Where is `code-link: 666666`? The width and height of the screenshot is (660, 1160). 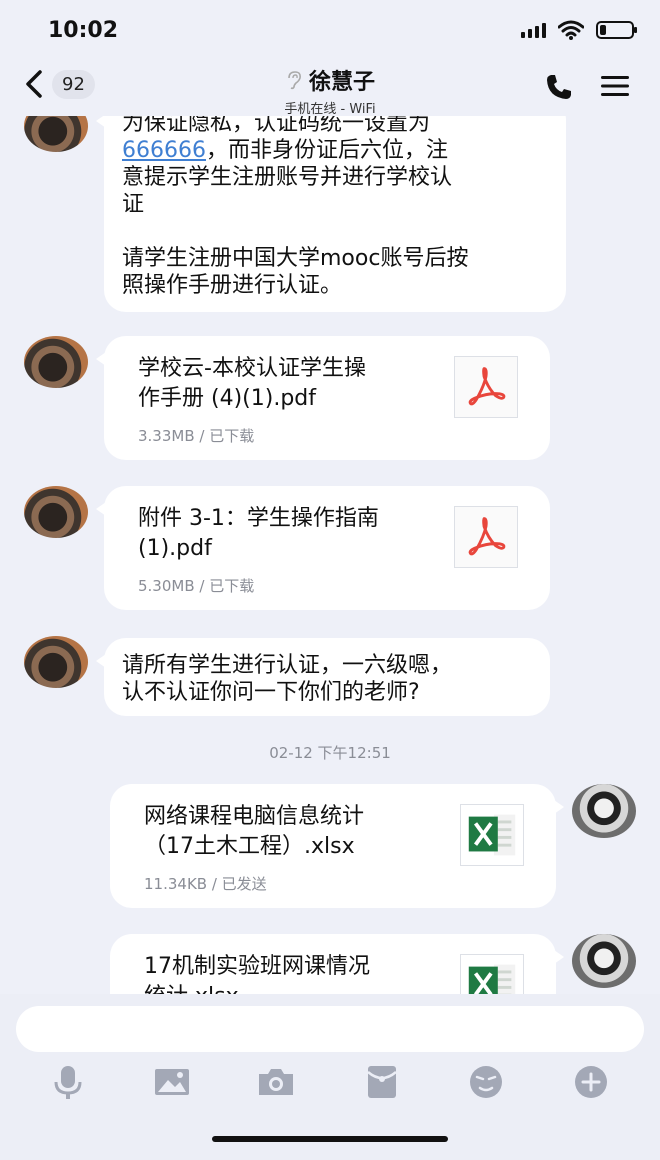 code-link: 666666 is located at coordinates (164, 150).